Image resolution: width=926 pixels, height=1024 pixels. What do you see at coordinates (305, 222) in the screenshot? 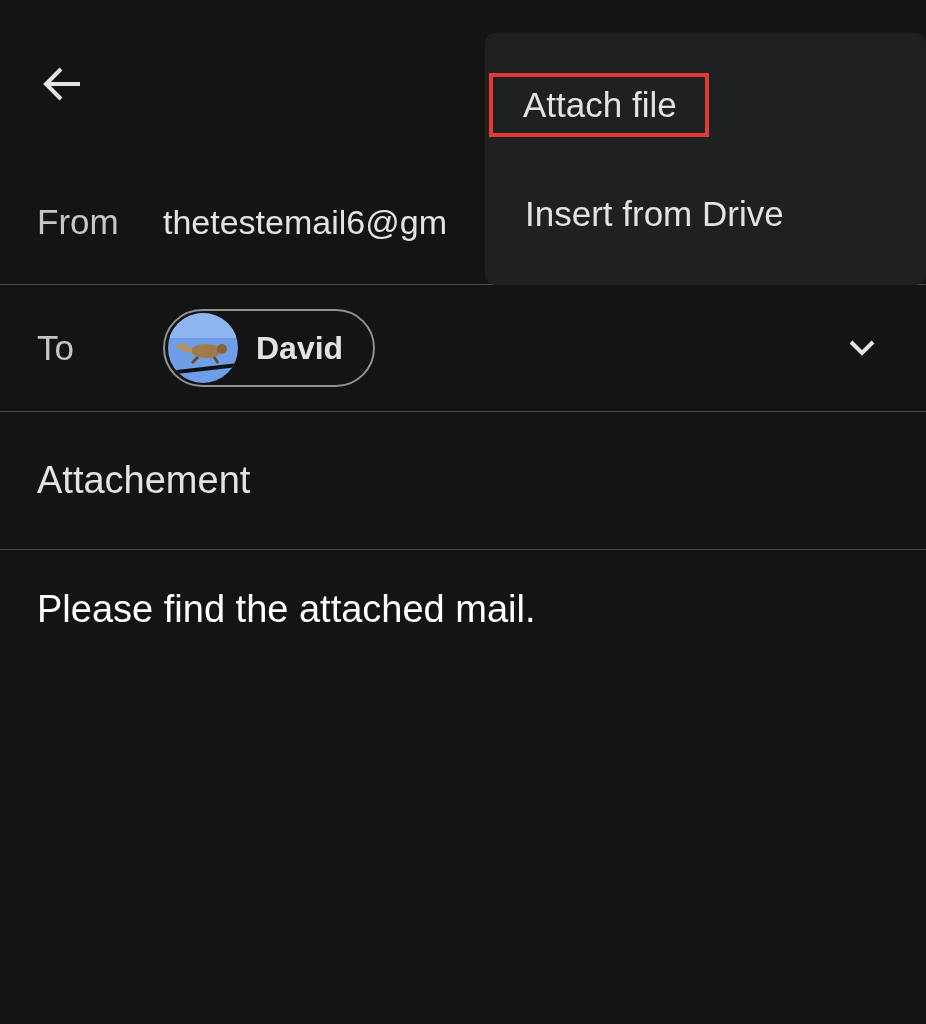
I see `sender-address: thetestemail6@gm` at bounding box center [305, 222].